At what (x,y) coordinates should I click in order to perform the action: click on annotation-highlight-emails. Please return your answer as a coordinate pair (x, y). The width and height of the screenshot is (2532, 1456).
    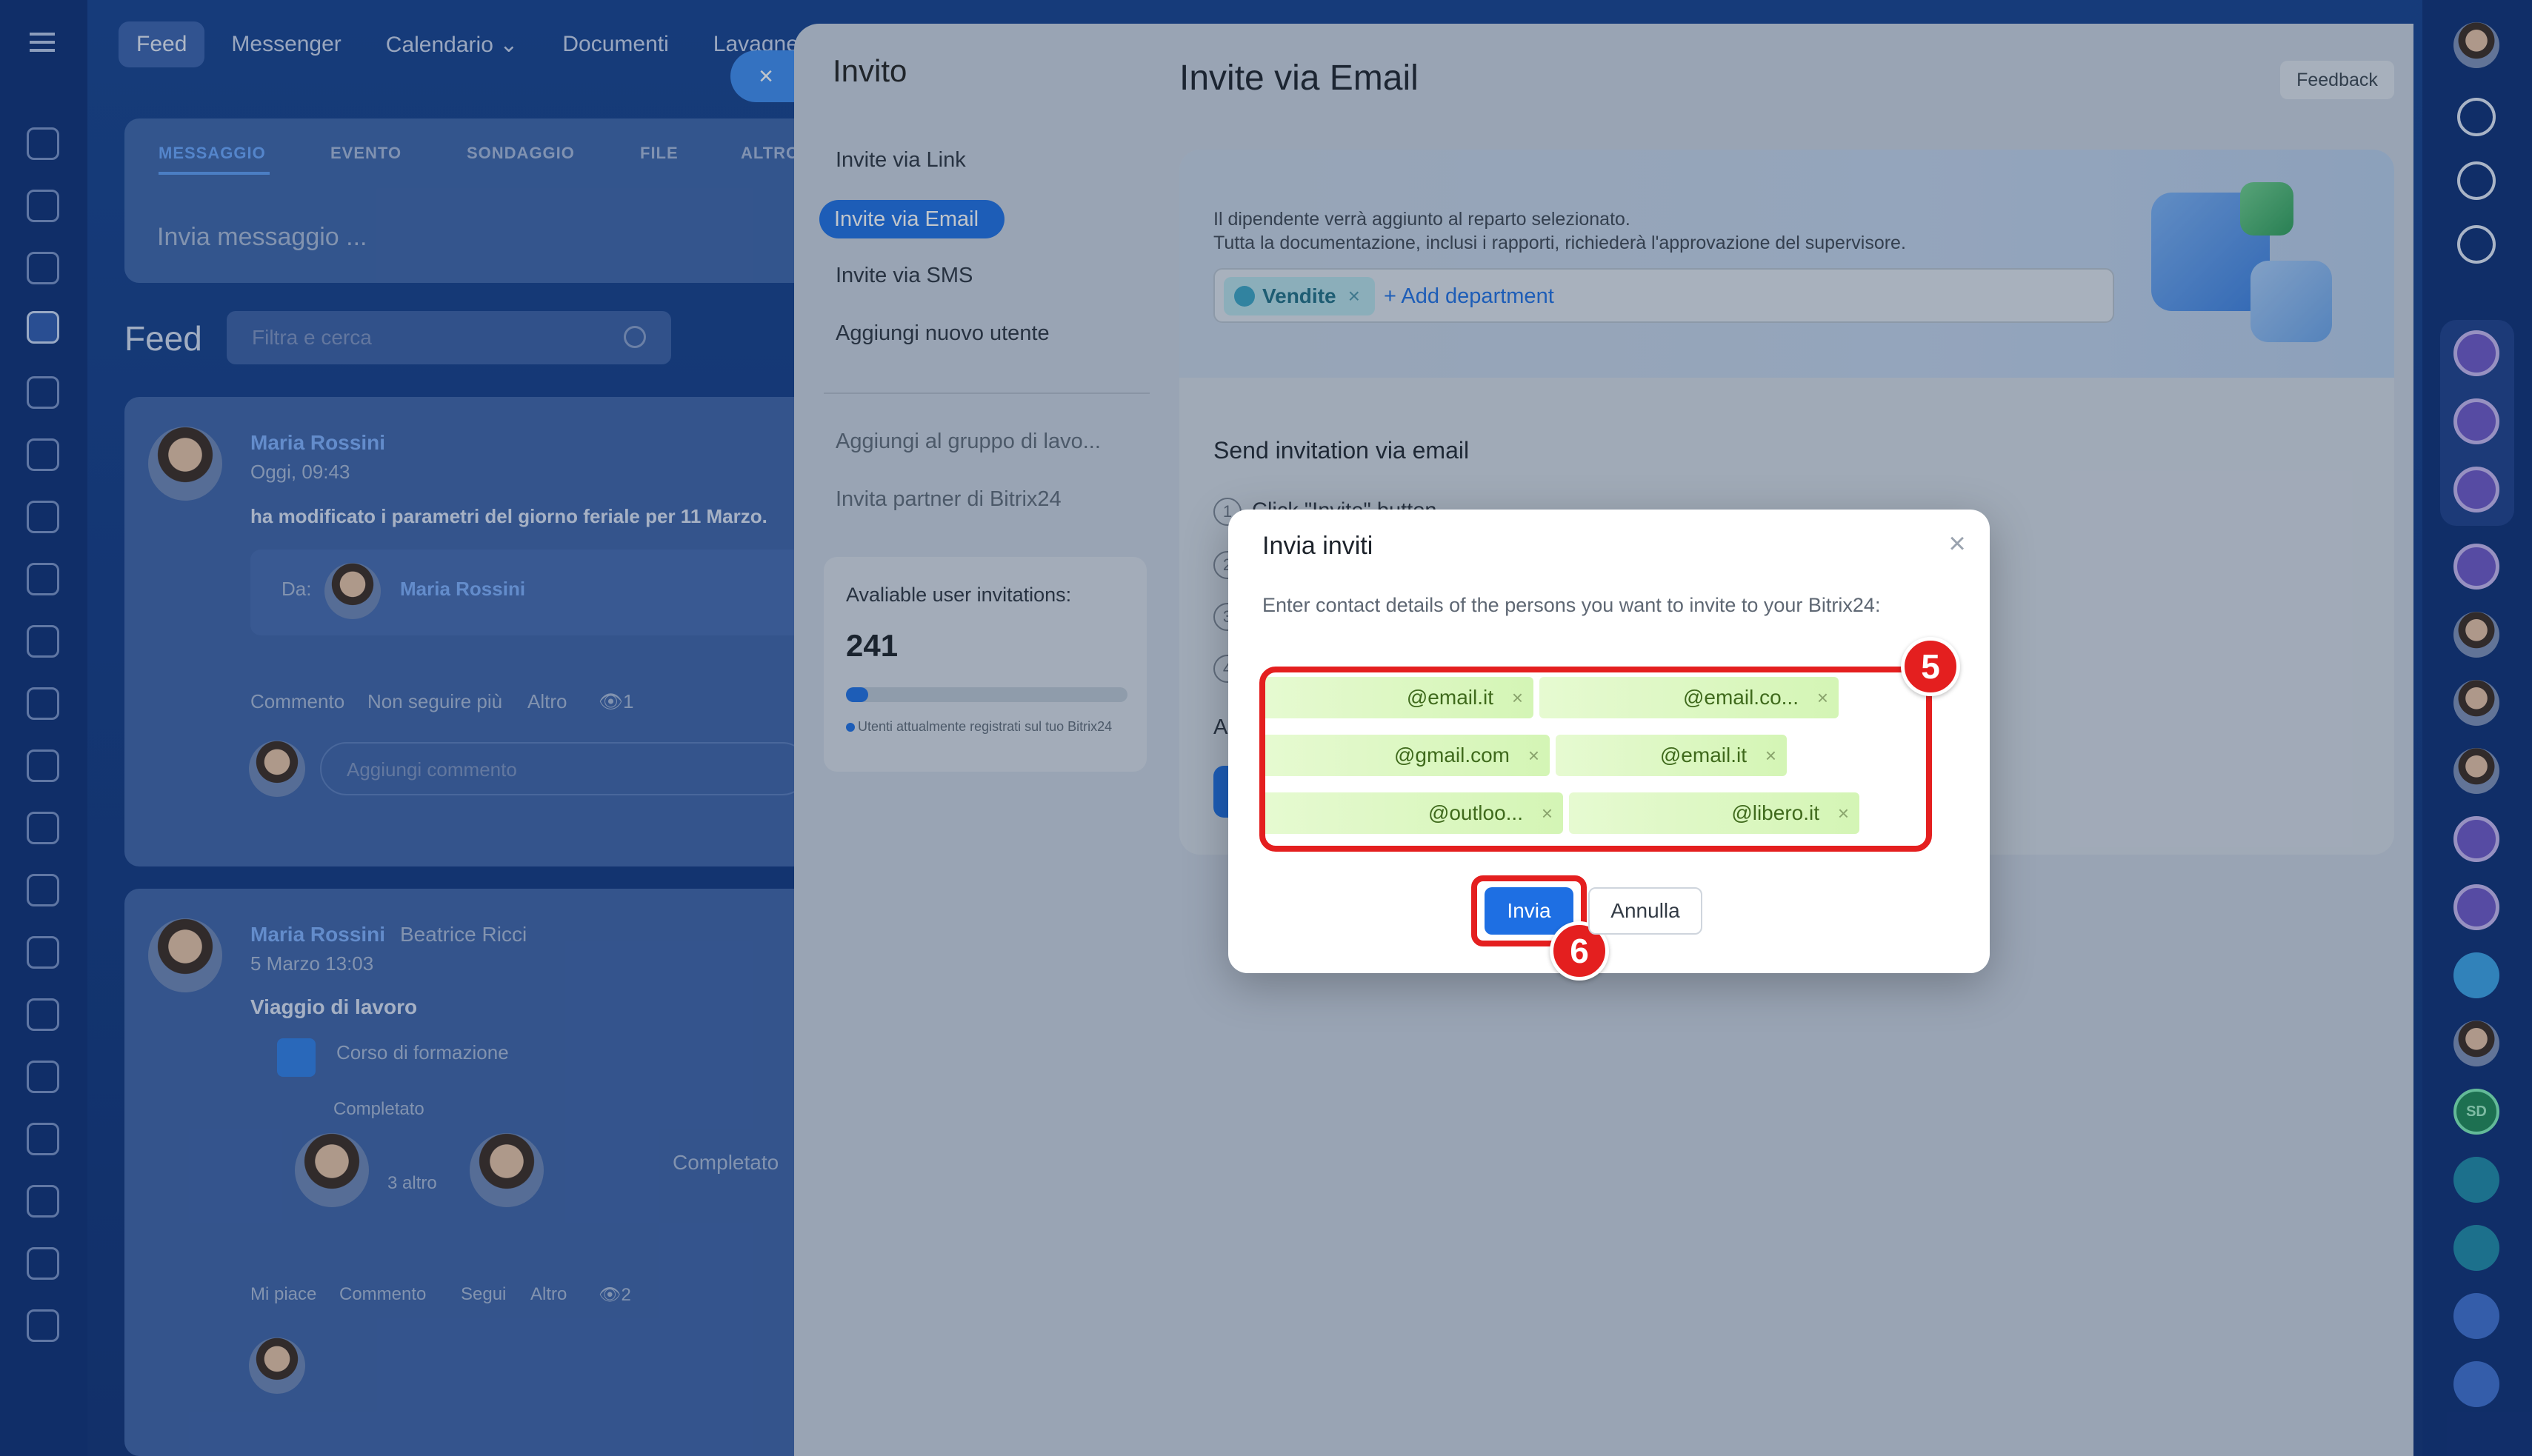
    Looking at the image, I should click on (1596, 759).